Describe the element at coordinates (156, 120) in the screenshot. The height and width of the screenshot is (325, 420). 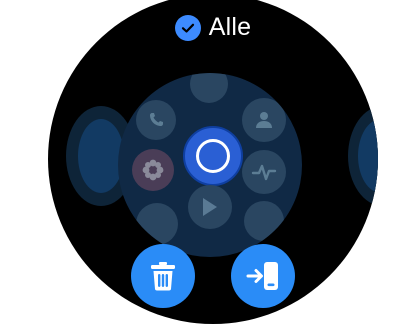
I see `phone-icon` at that location.